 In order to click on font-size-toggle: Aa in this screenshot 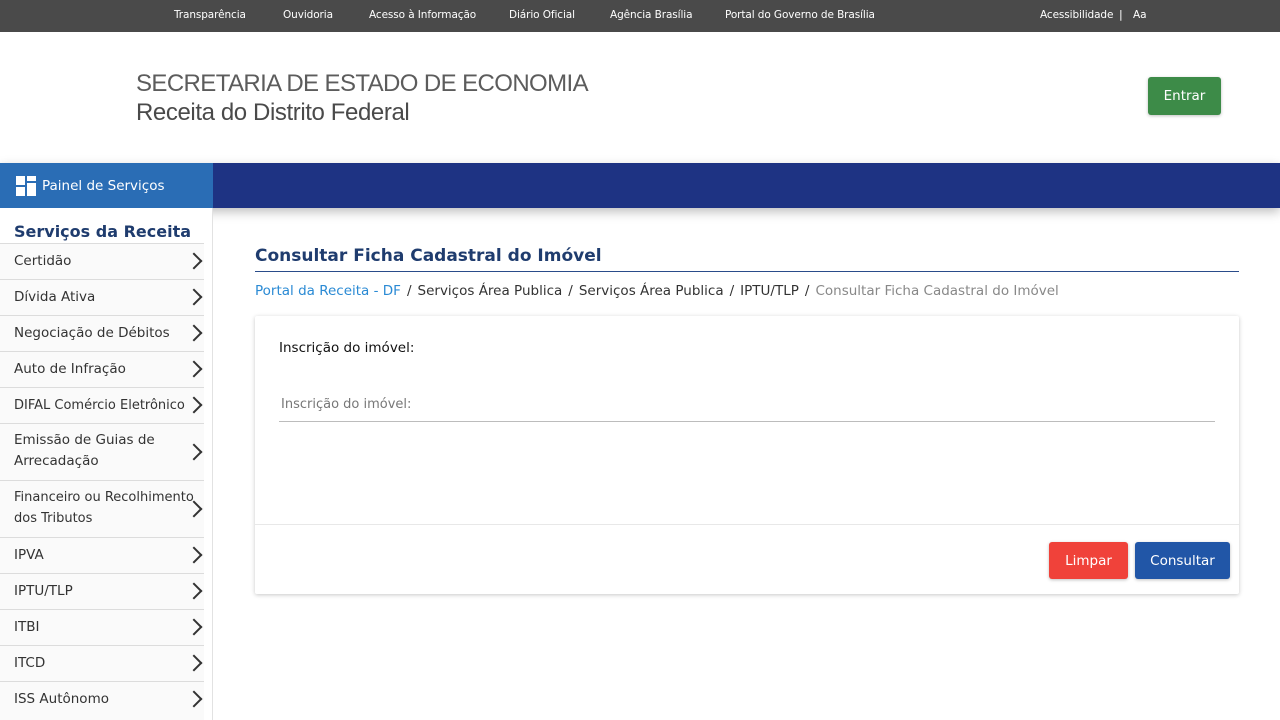, I will do `click(1140, 15)`.